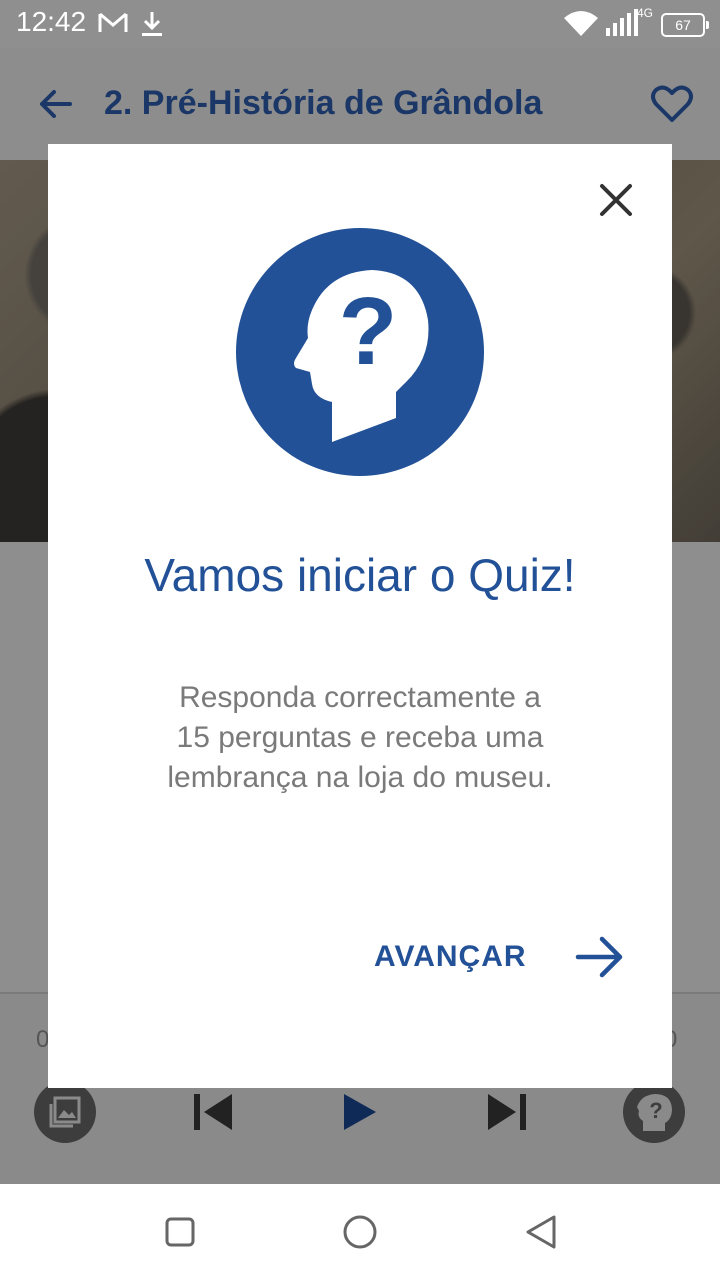  I want to click on battery-indicator: 67, so click(685, 25).